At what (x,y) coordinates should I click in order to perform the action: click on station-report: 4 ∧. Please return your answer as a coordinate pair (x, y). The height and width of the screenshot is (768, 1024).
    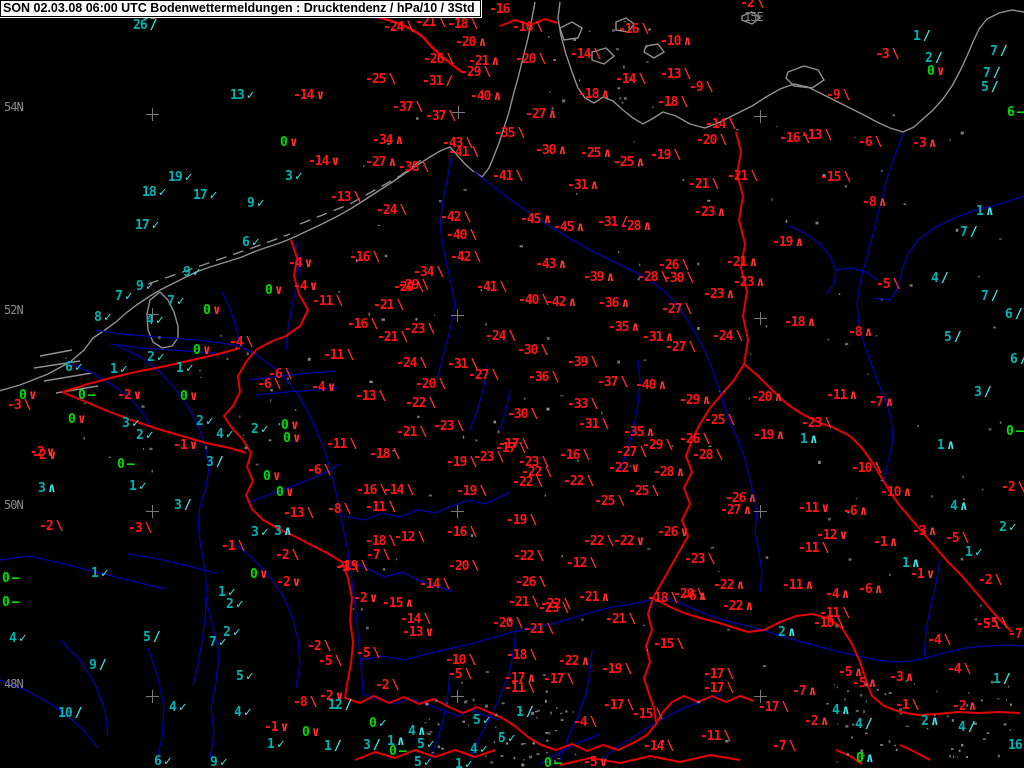
    Looking at the image, I should click on (841, 710).